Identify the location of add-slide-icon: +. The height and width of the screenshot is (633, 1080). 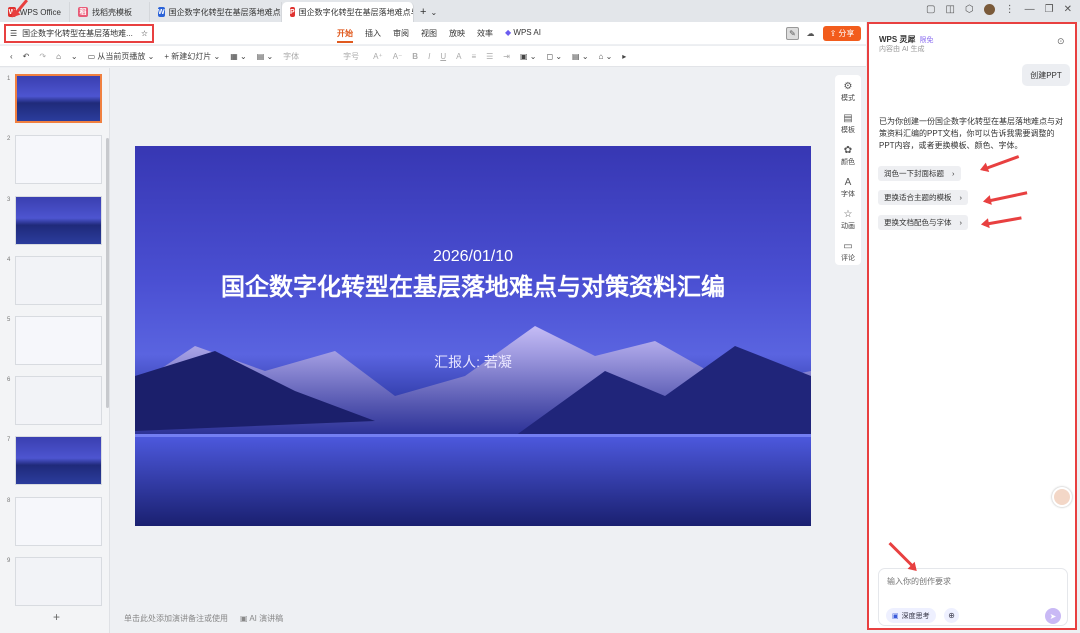
(56, 617).